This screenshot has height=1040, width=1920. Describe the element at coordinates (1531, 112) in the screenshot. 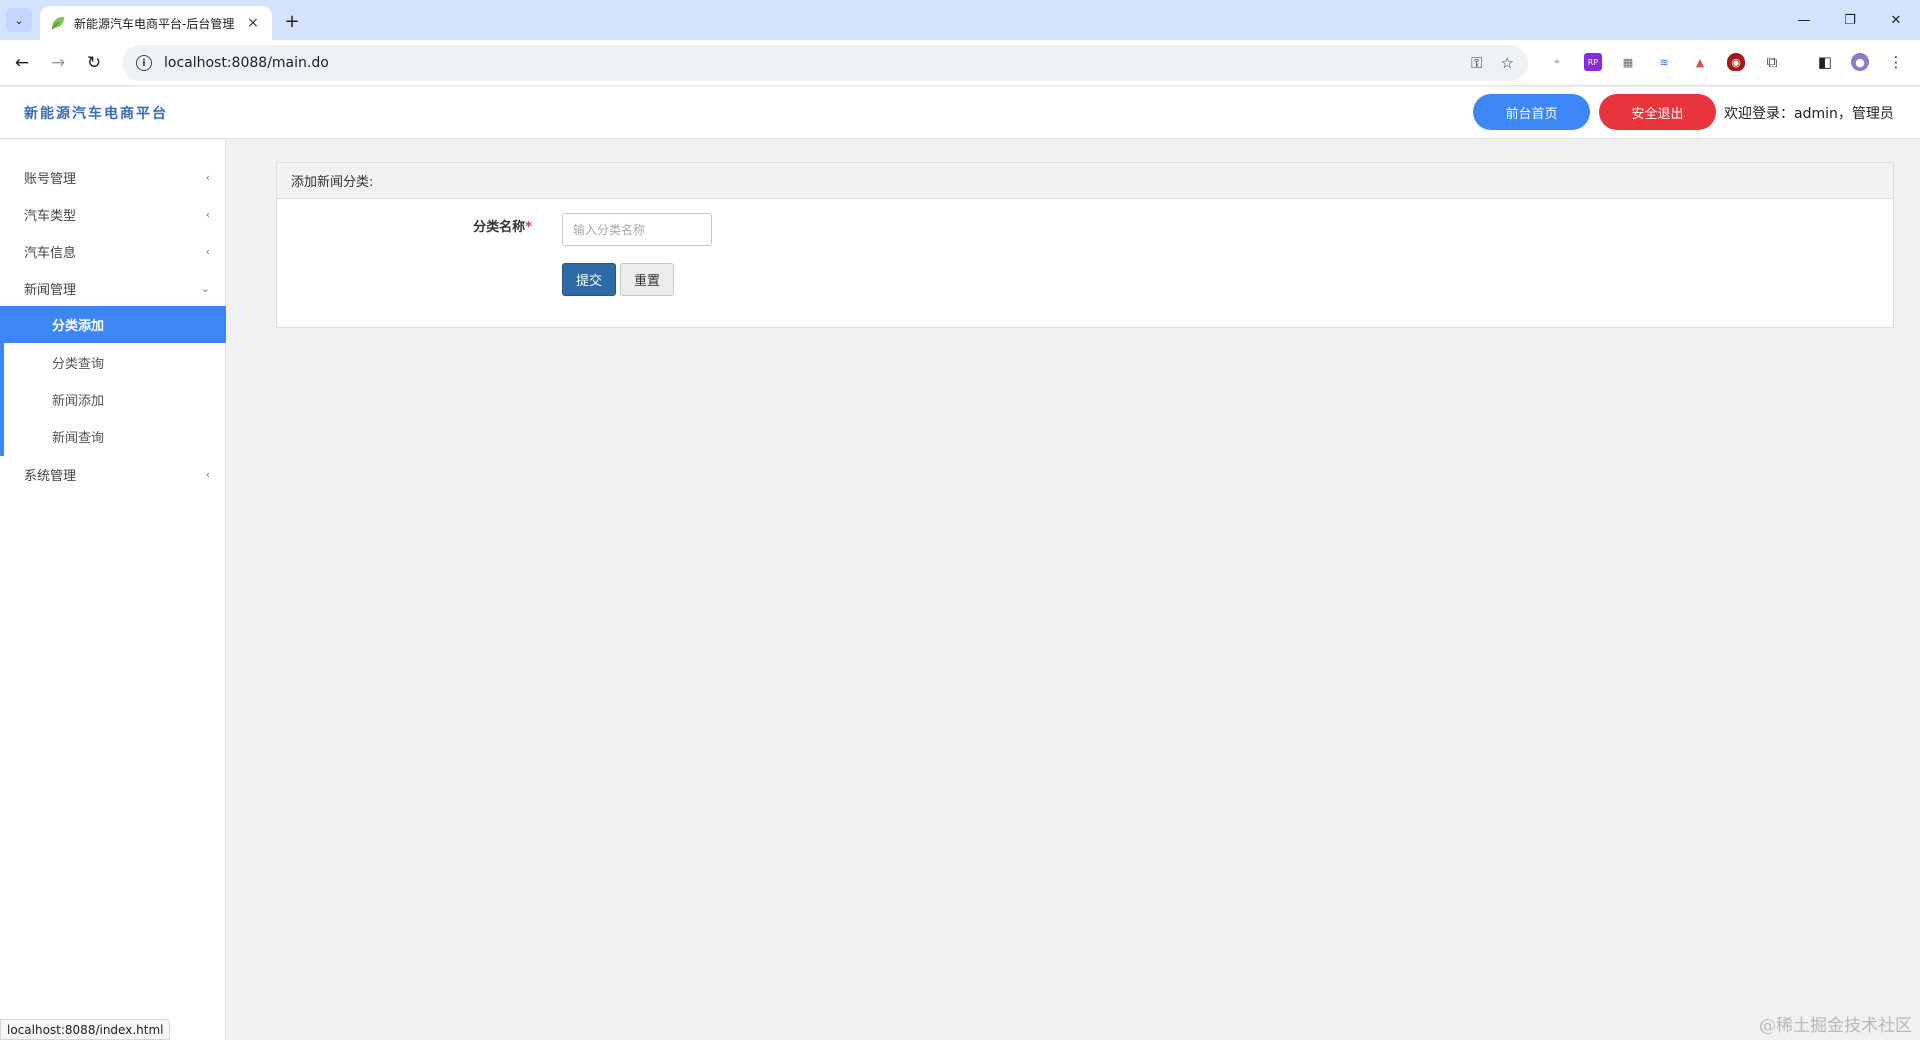

I see `frontend-home-button: 前台首页` at that location.